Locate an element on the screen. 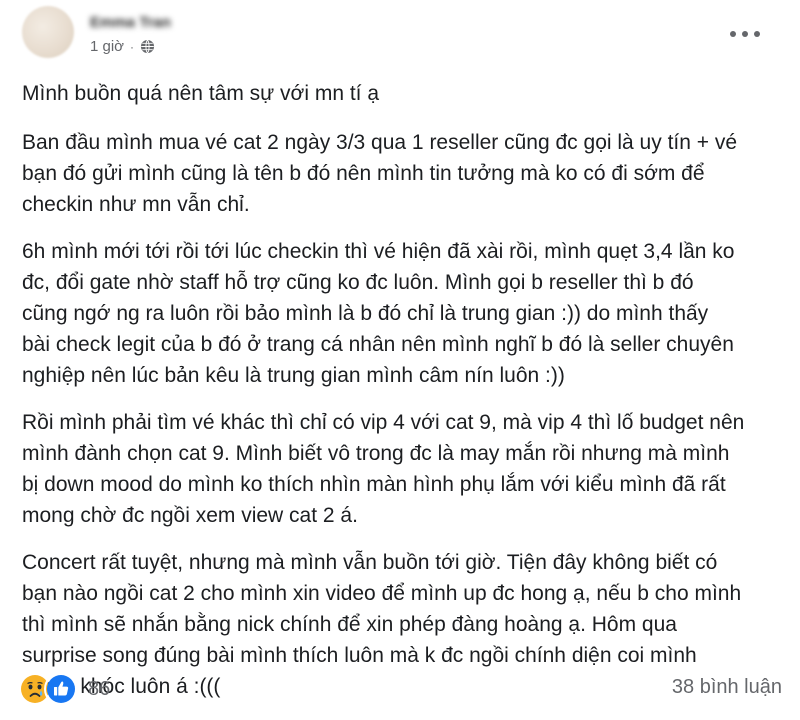 The image size is (800, 720). author-name: Emma Tran is located at coordinates (130, 22).